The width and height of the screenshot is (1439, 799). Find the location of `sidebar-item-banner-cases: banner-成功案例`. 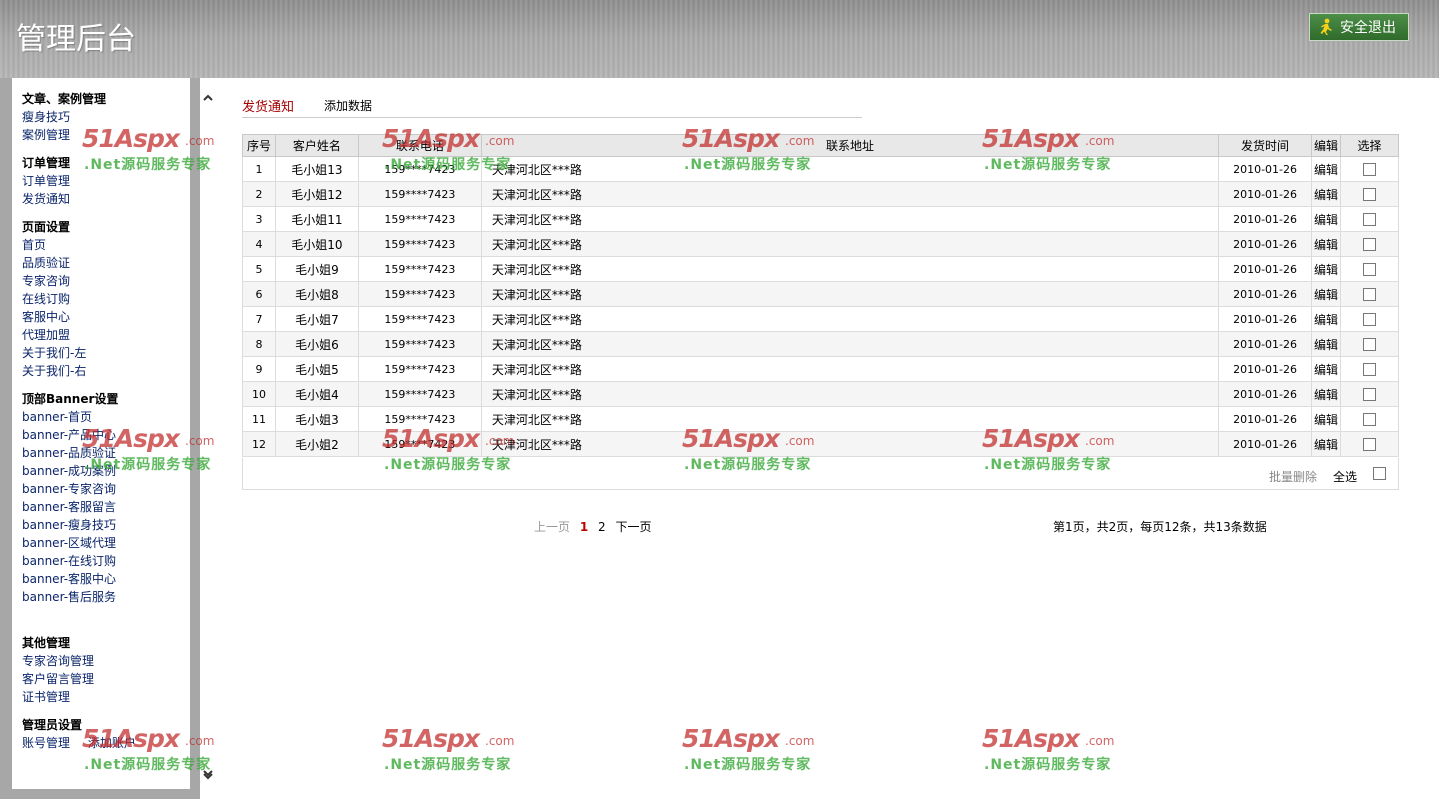

sidebar-item-banner-cases: banner-成功案例 is located at coordinates (106, 471).